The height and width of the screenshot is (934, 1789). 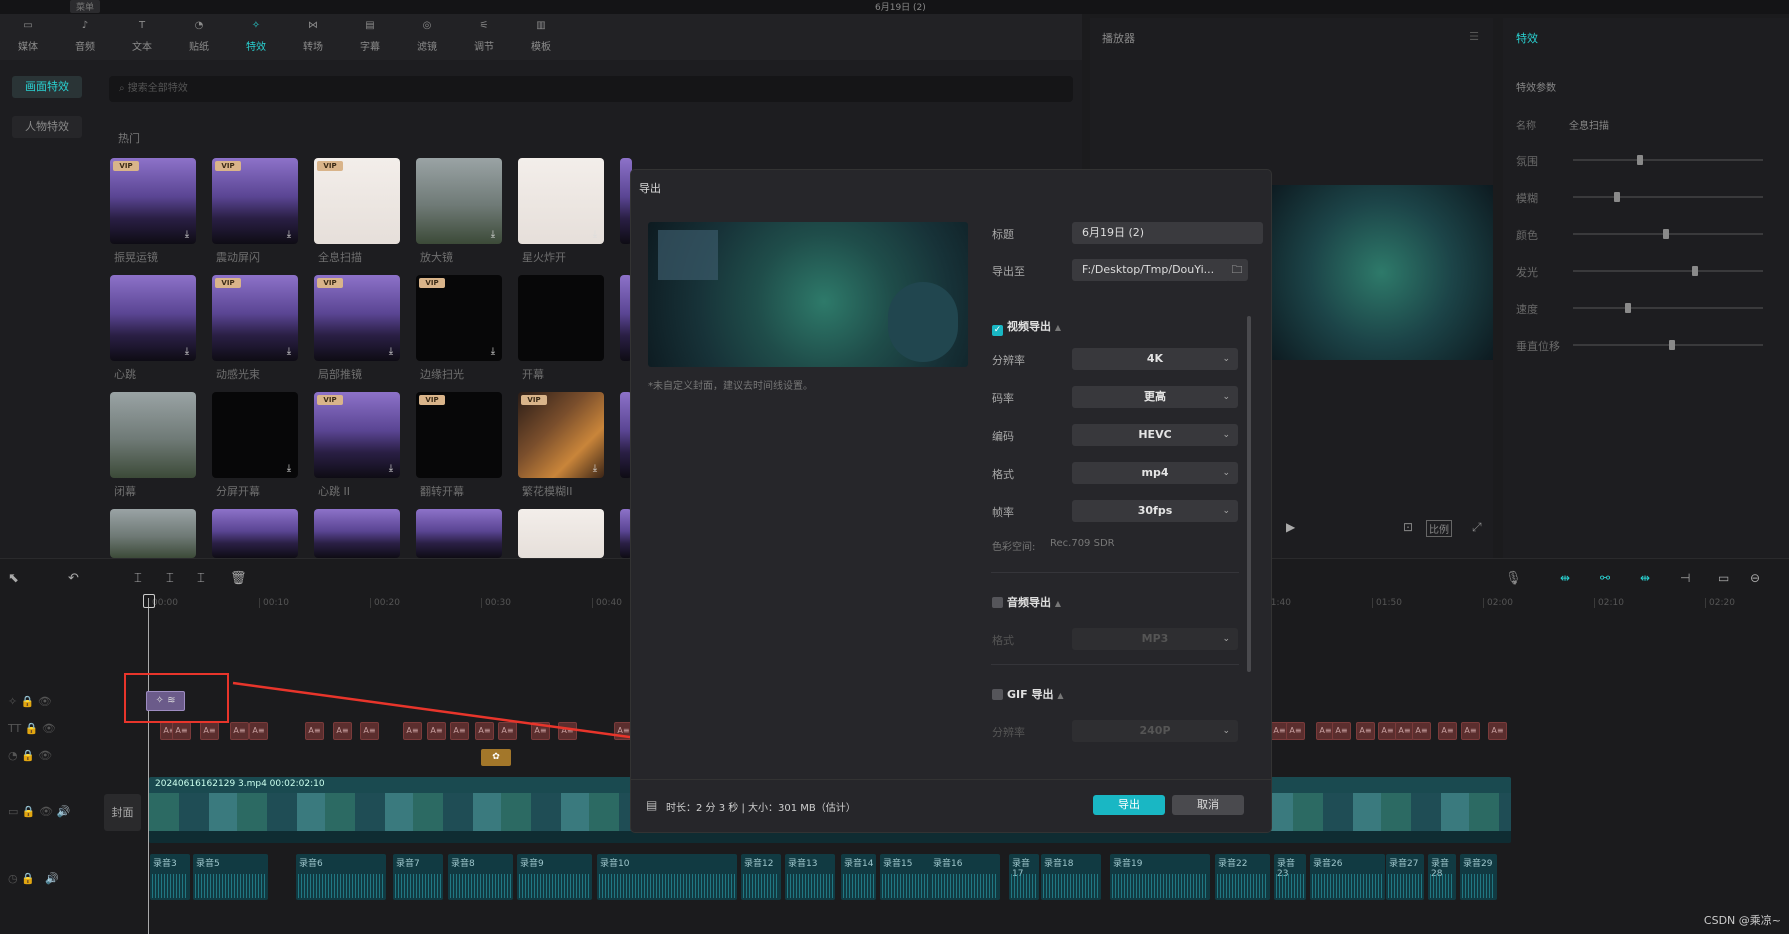 I want to click on export-dialog-footer: ▤ 时长：2 分 3 秒 | 大小：301 MB（估计） 导出 取消, so click(x=951, y=805).